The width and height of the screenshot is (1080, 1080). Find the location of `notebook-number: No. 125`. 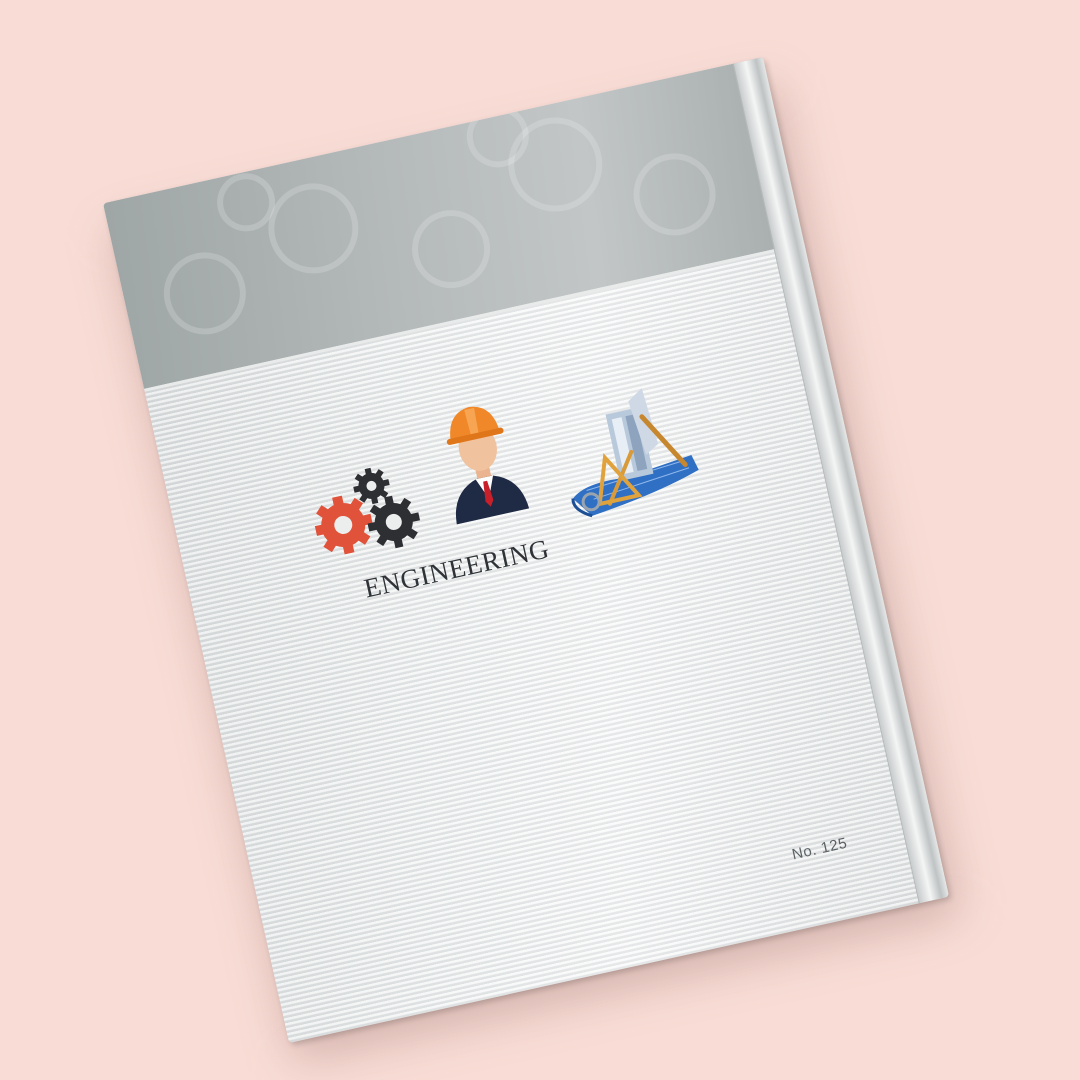

notebook-number: No. 125 is located at coordinates (819, 849).